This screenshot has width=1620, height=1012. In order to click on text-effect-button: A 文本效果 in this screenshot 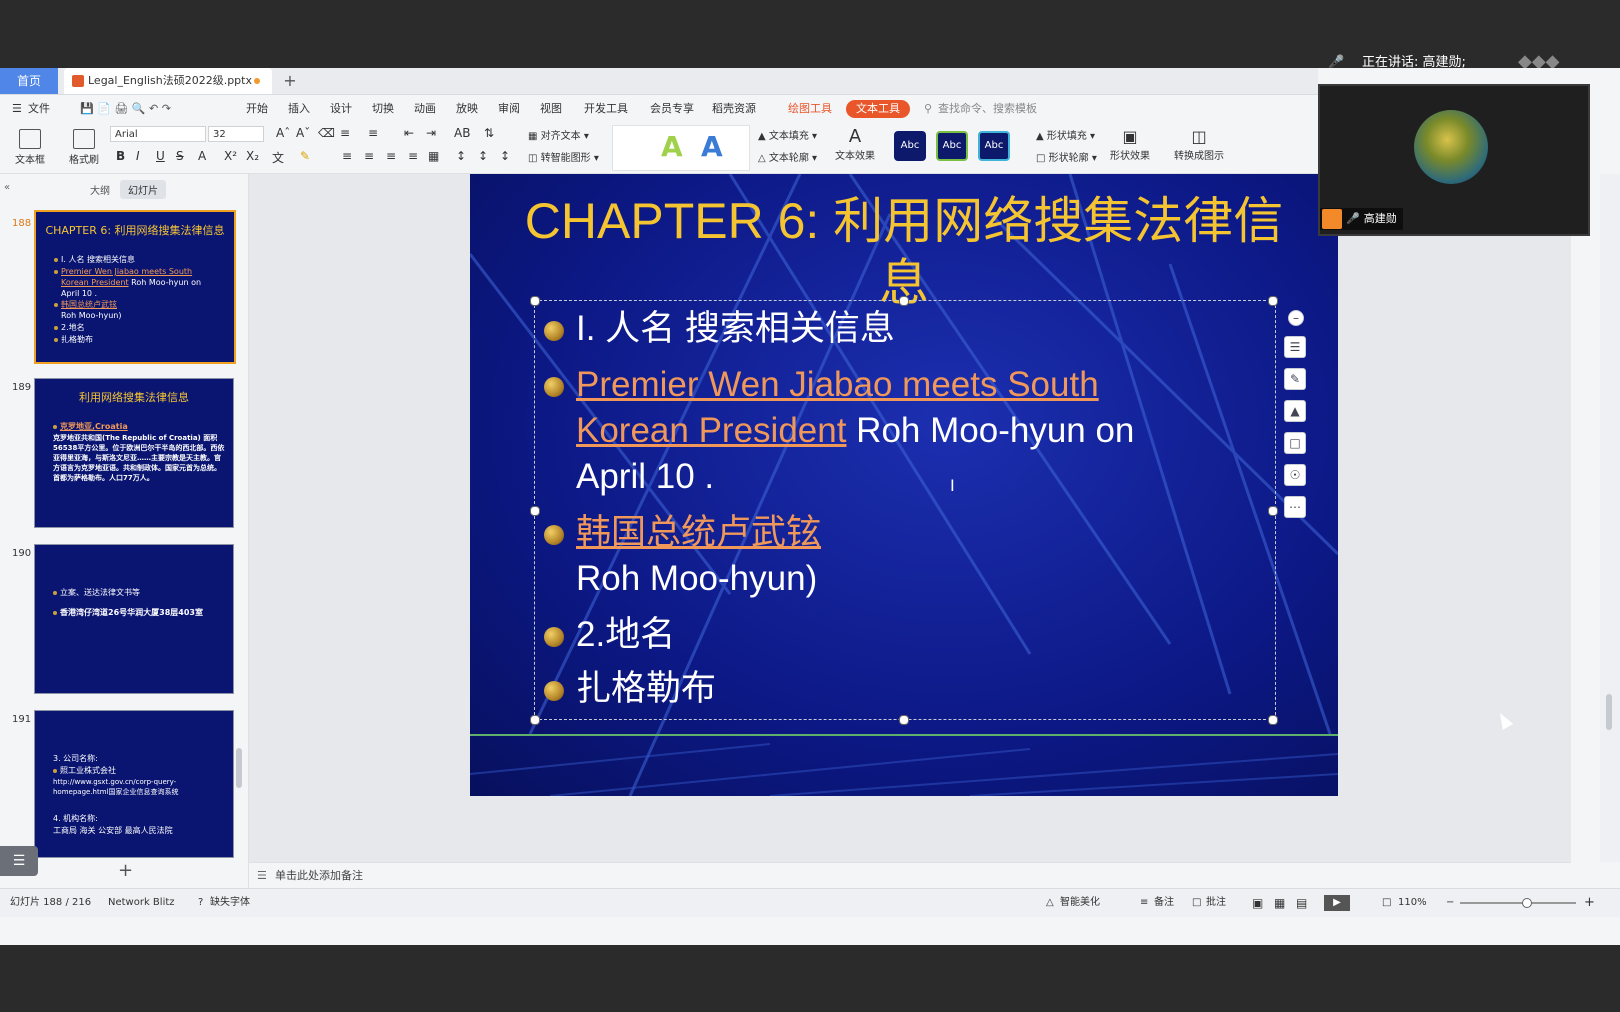, I will do `click(855, 145)`.